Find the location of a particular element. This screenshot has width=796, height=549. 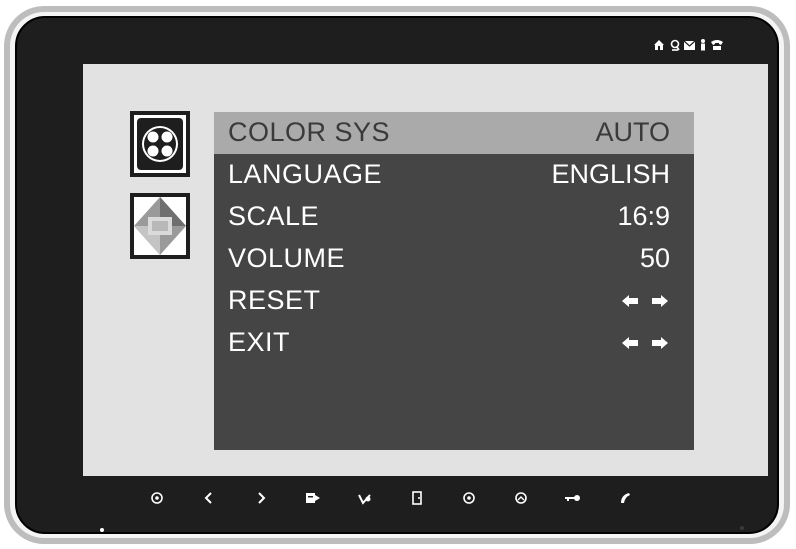

menu-item-value: 50 is located at coordinates (654, 258).